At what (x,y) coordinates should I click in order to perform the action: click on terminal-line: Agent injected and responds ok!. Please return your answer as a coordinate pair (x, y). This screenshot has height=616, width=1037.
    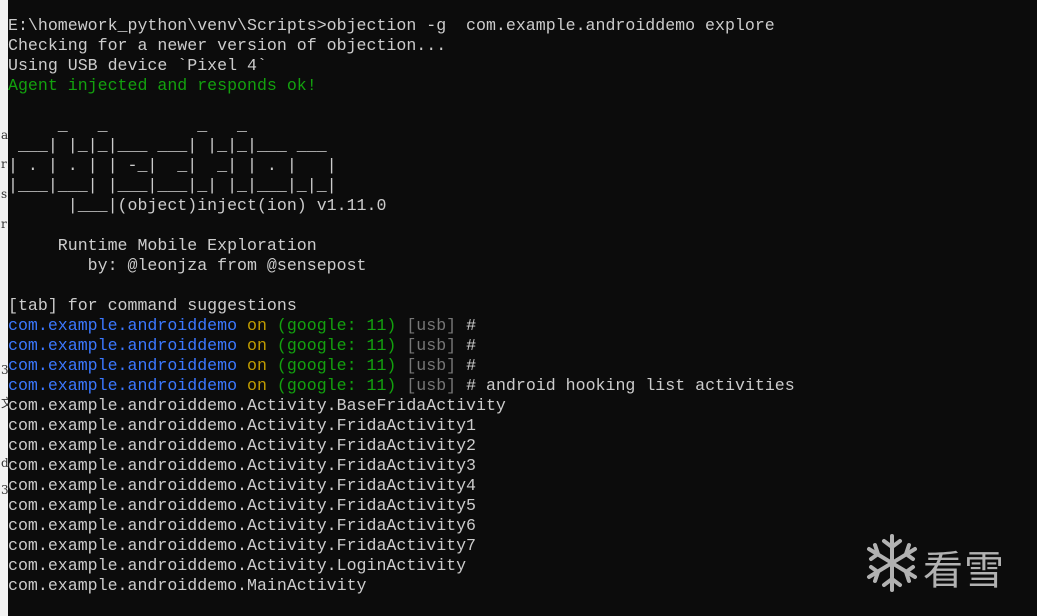
    Looking at the image, I should click on (522, 86).